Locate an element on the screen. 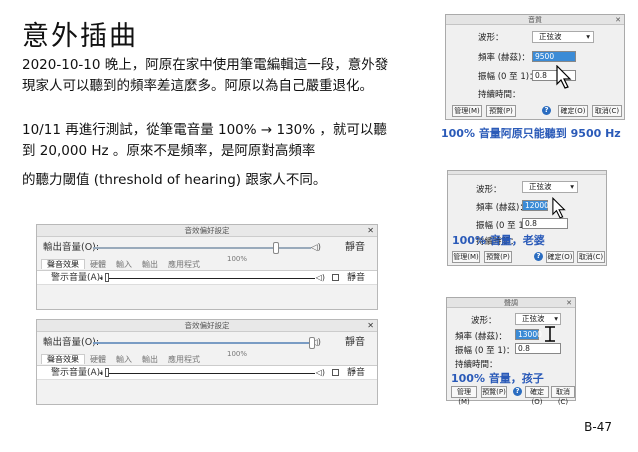  frequency-input: 9500 is located at coordinates (554, 56).